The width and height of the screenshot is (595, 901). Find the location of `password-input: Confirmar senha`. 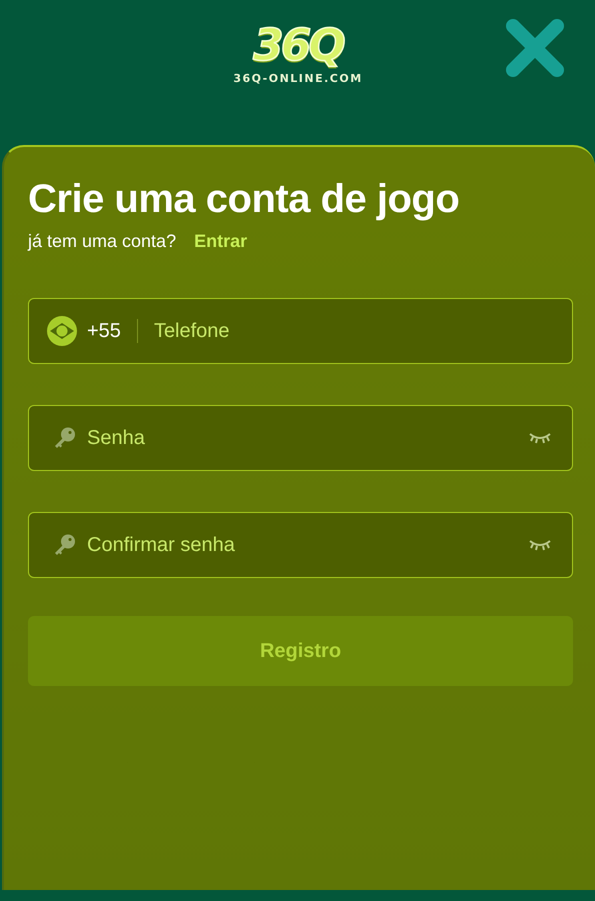

password-input: Confirmar senha is located at coordinates (302, 545).